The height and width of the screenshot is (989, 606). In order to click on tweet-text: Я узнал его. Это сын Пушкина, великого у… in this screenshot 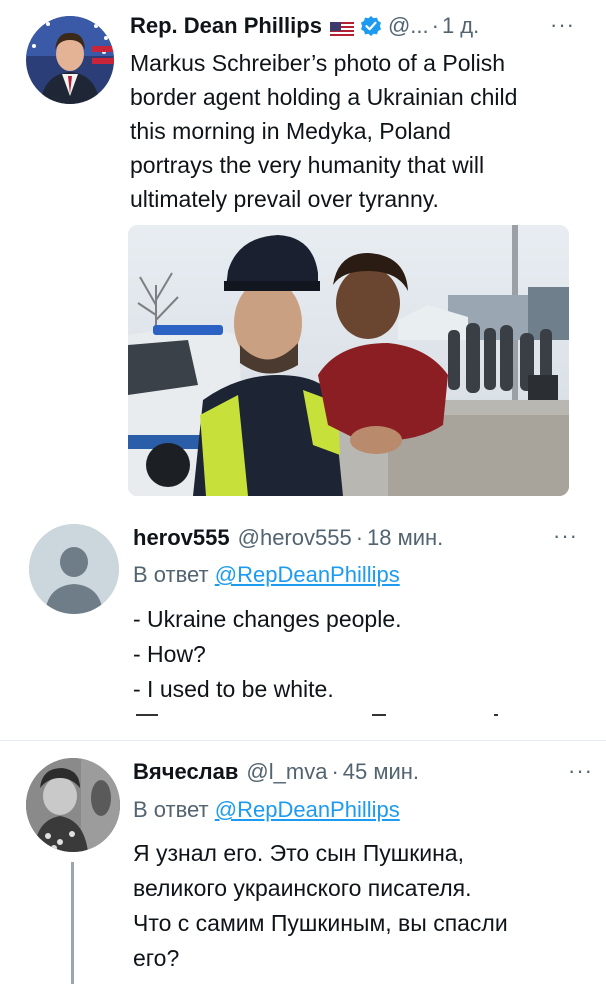, I will do `click(320, 905)`.